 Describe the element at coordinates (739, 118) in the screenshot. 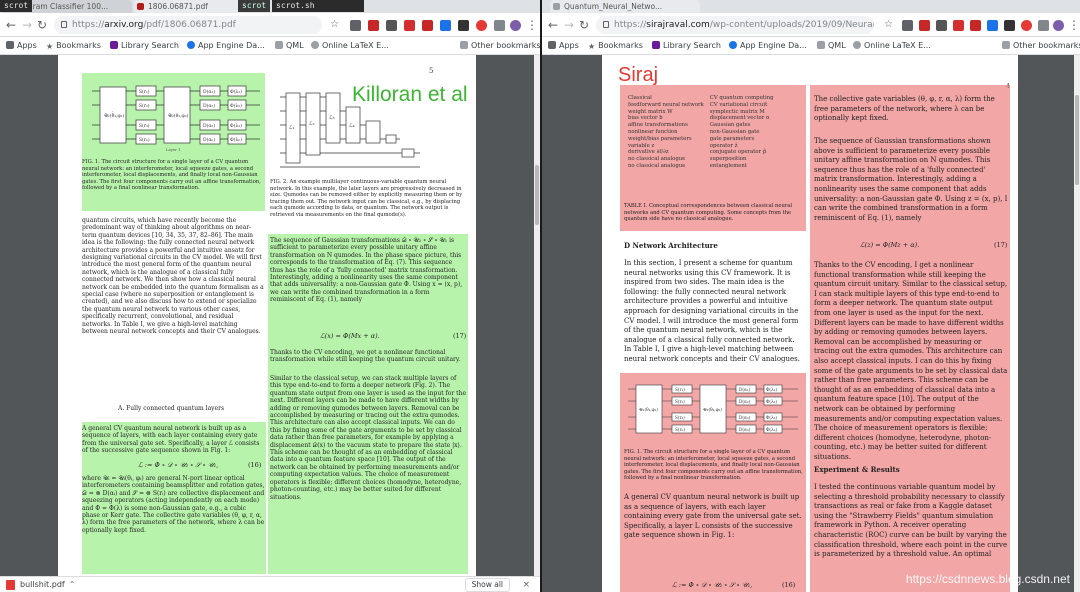

I see `table-cell: displacement vector α` at that location.